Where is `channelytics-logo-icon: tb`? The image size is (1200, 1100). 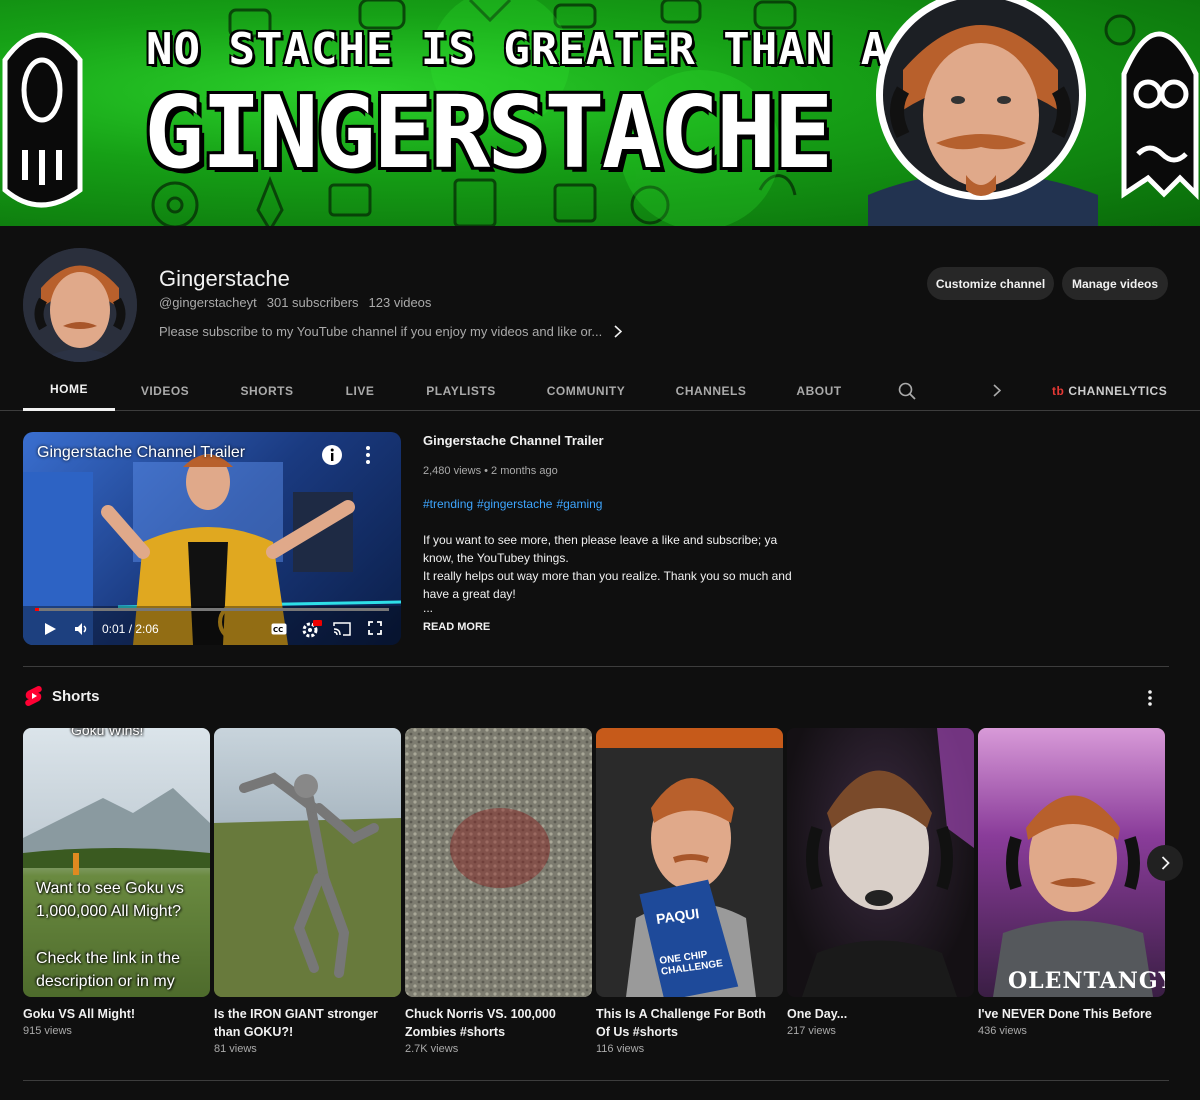
channelytics-logo-icon: tb is located at coordinates (1058, 390).